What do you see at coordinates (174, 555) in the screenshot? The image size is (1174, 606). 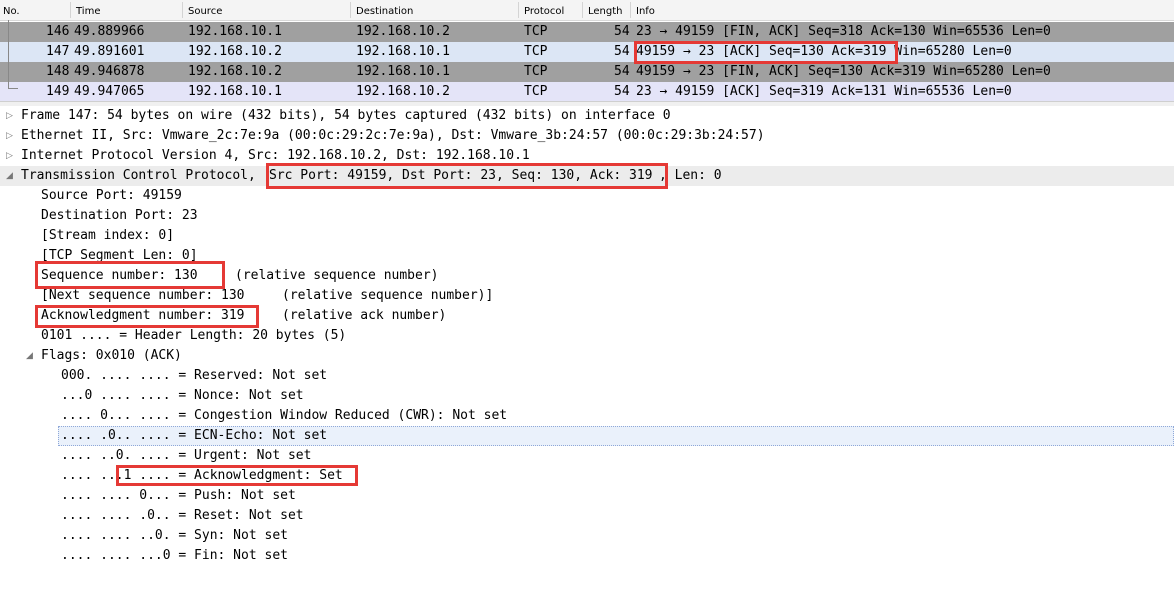 I see `tree-item-label: .... .... ...0 = Fin: Not set` at bounding box center [174, 555].